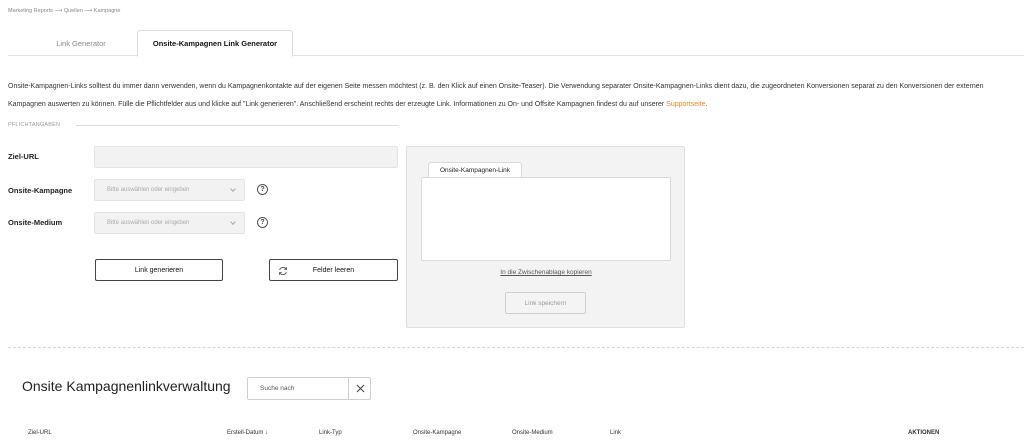  Describe the element at coordinates (64, 11) in the screenshot. I see `breadcrumb: Marketing Reports ⟶ Quellen ⟶ Kampagne` at that location.